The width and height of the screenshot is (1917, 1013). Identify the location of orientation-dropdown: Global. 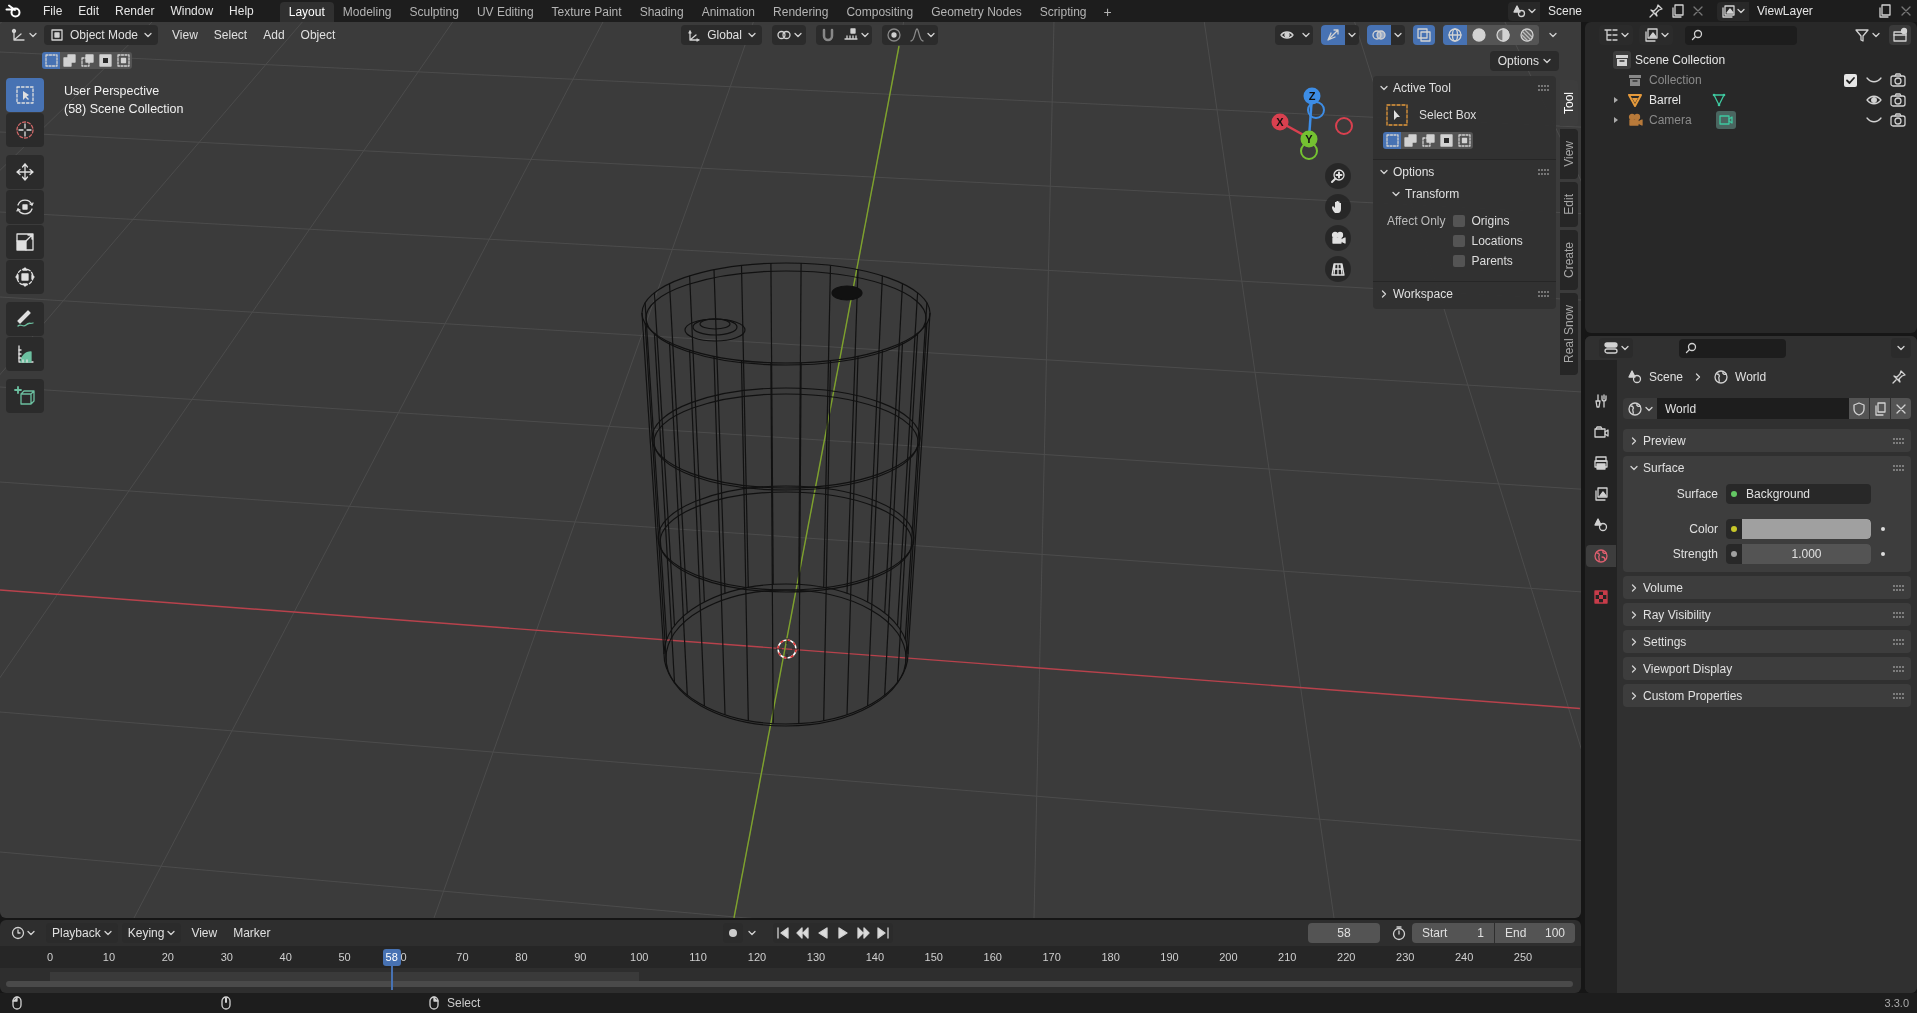
(721, 35).